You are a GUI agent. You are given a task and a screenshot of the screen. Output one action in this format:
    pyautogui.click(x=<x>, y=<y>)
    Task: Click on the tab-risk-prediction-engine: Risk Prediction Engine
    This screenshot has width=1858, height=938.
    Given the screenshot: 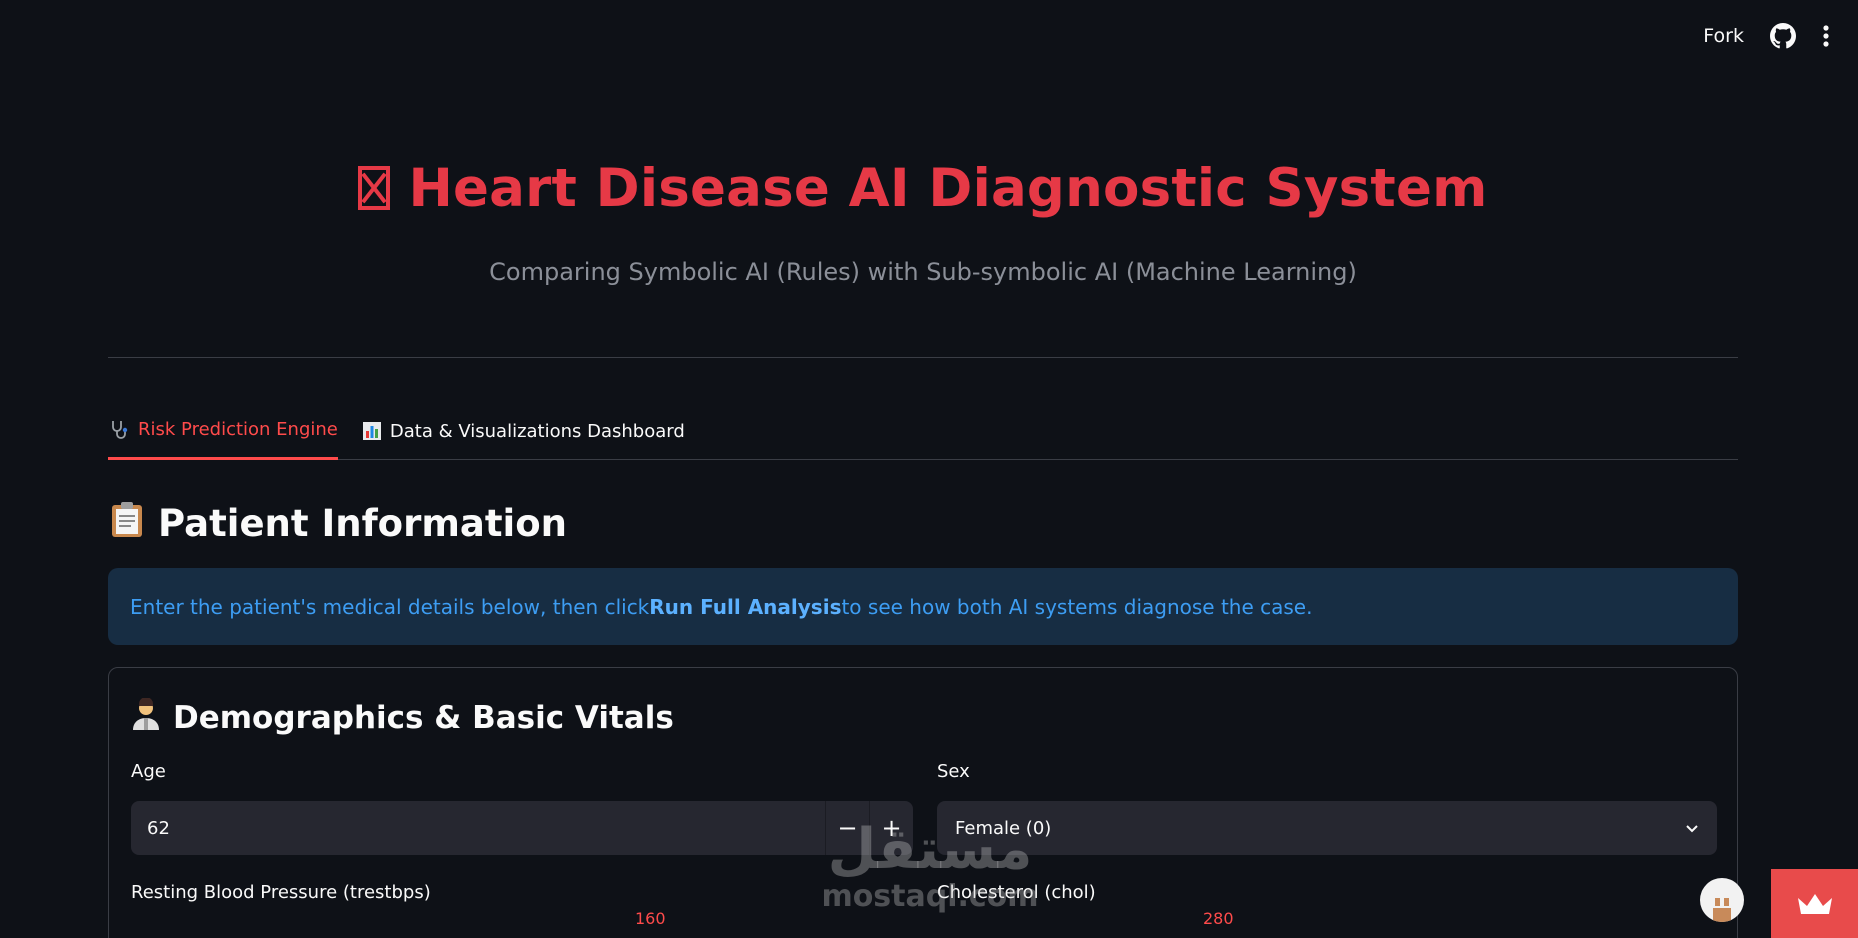 What is the action you would take?
    pyautogui.click(x=223, y=434)
    